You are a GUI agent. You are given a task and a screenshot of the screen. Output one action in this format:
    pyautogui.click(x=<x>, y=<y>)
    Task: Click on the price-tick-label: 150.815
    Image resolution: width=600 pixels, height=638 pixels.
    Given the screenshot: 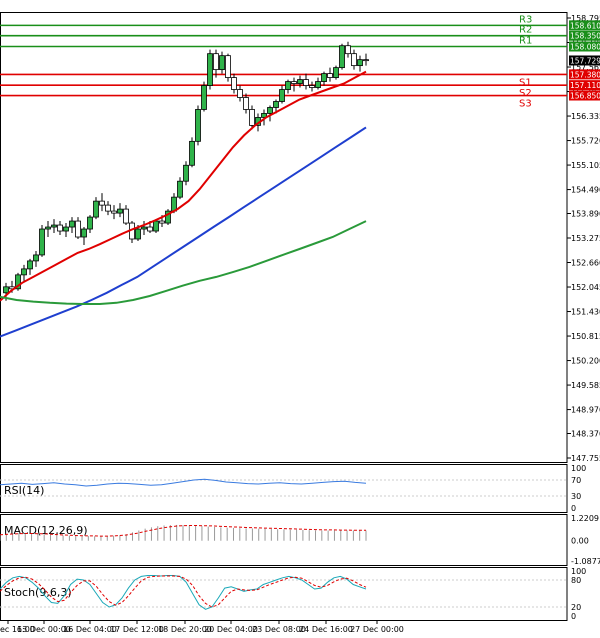 What is the action you would take?
    pyautogui.click(x=585, y=336)
    